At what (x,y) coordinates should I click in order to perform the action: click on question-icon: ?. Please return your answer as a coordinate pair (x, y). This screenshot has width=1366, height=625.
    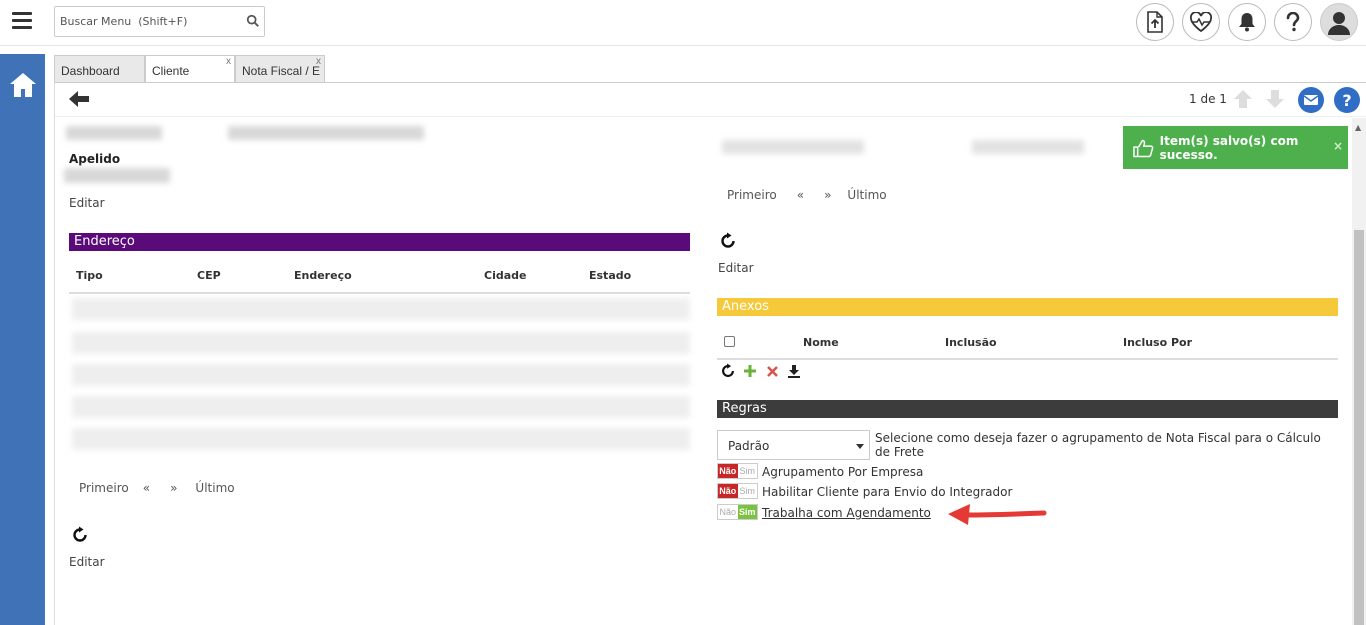
    Looking at the image, I should click on (1347, 100).